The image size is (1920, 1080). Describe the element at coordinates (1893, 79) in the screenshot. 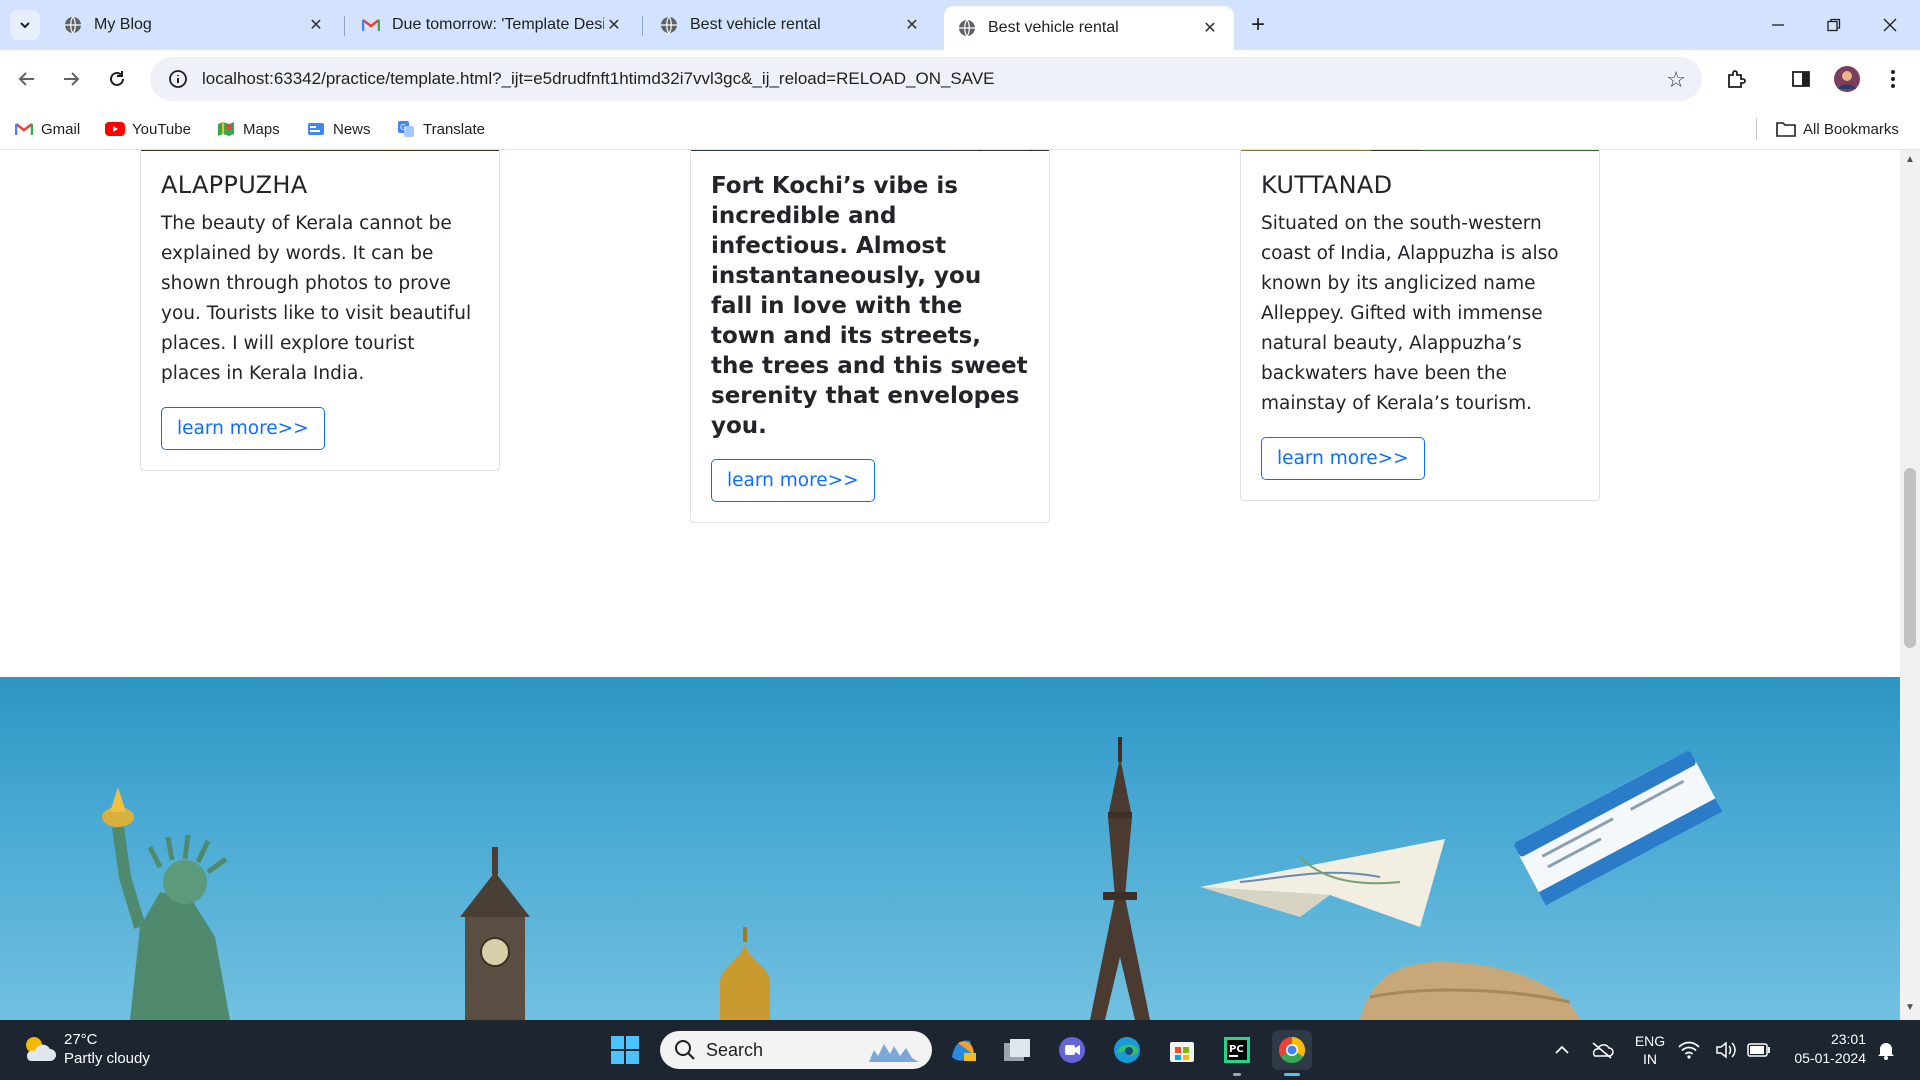

I see `chrome-menu-button` at that location.